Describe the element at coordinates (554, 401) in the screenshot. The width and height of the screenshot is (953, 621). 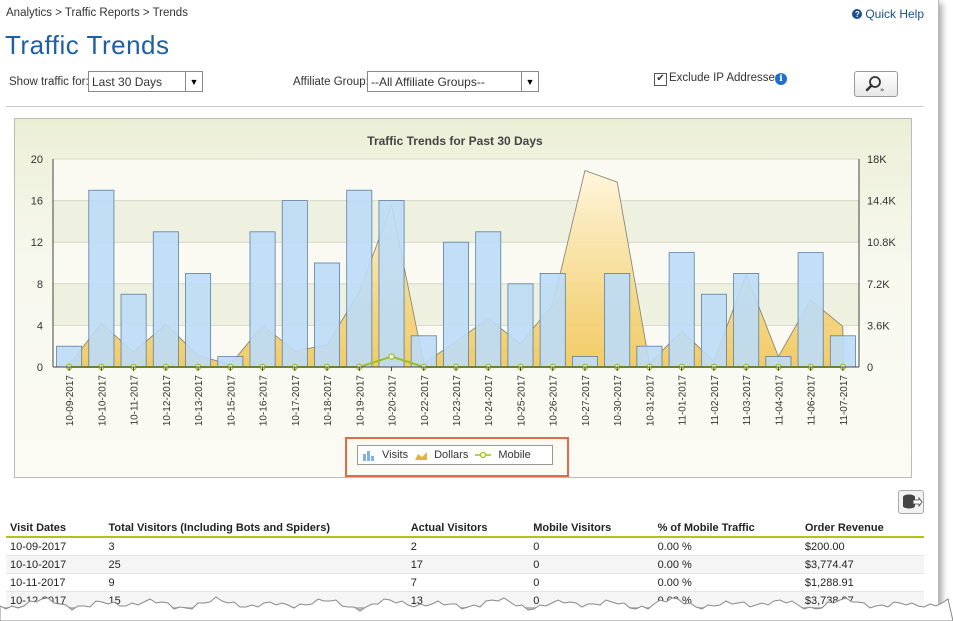
I see `x-tick-label: 10-26-2017` at that location.